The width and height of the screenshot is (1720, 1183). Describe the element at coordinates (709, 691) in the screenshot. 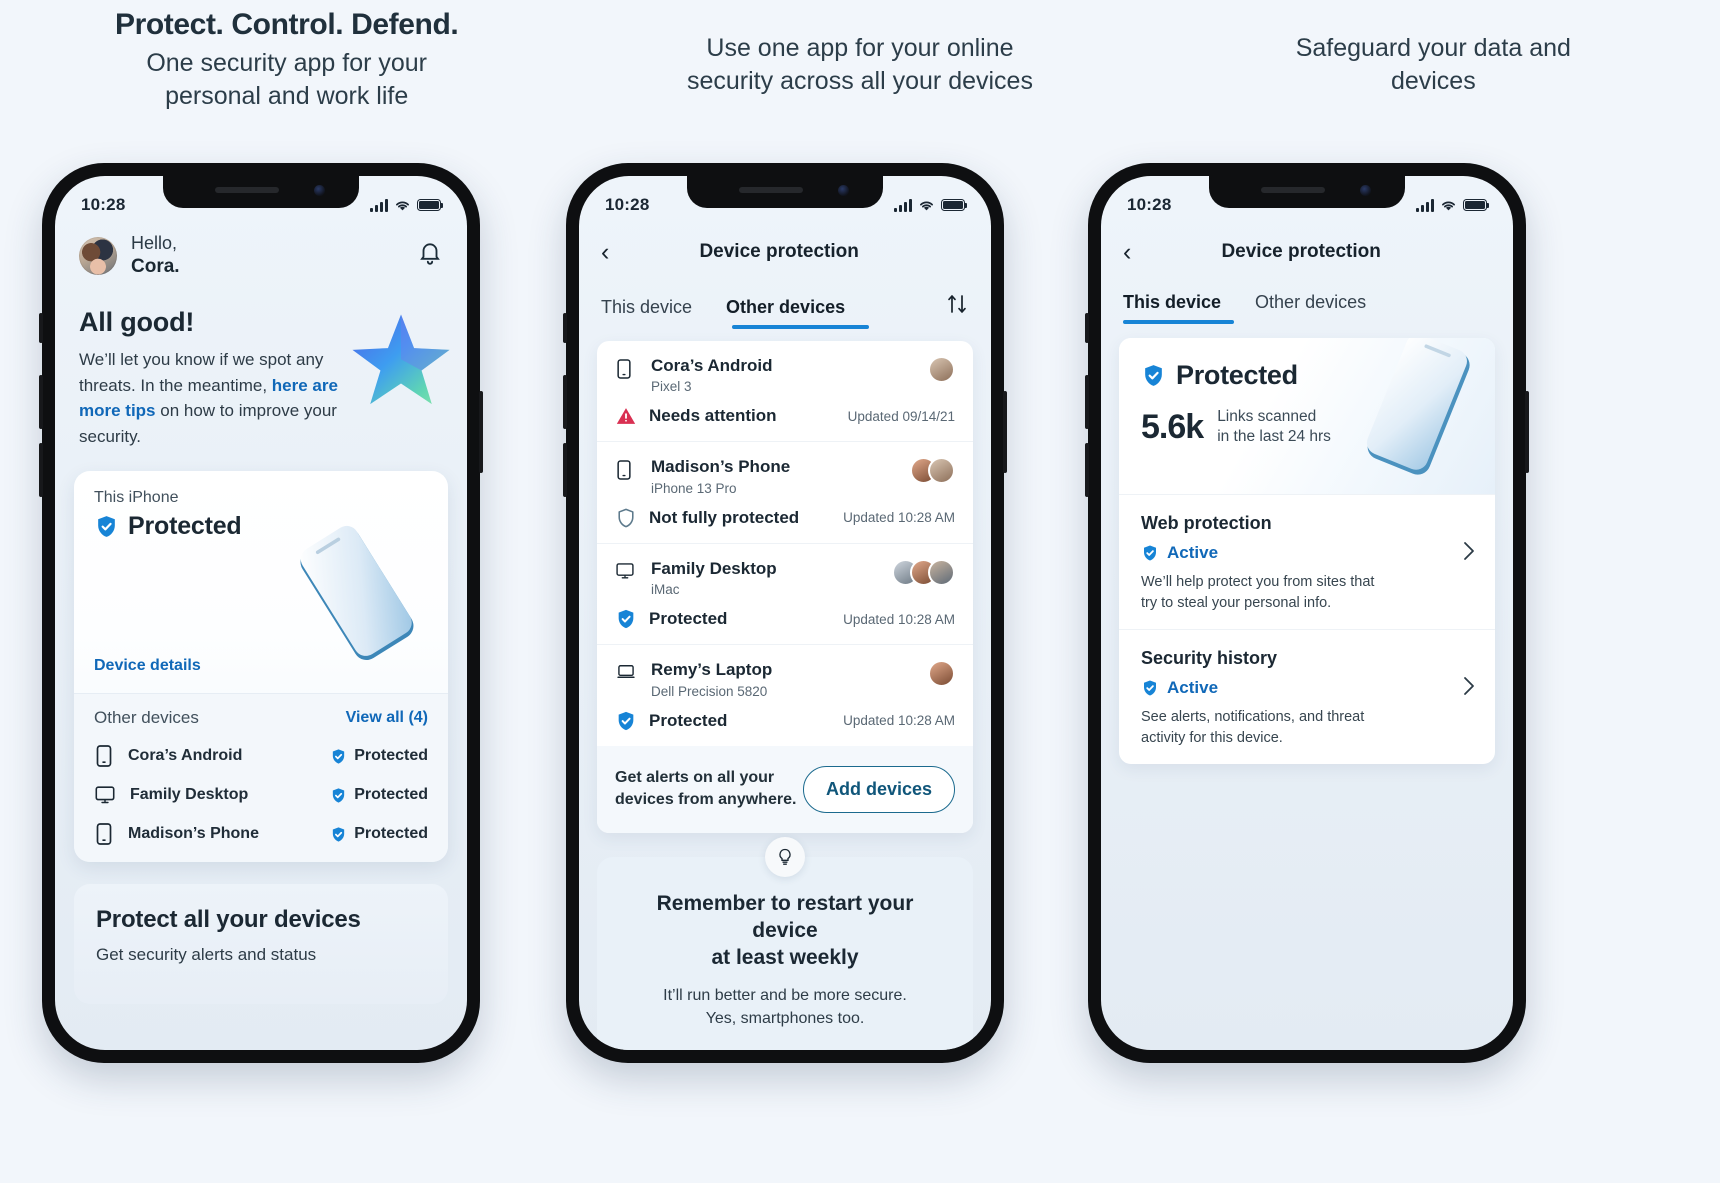

I see `device-model: Dell Precision 5820` at that location.